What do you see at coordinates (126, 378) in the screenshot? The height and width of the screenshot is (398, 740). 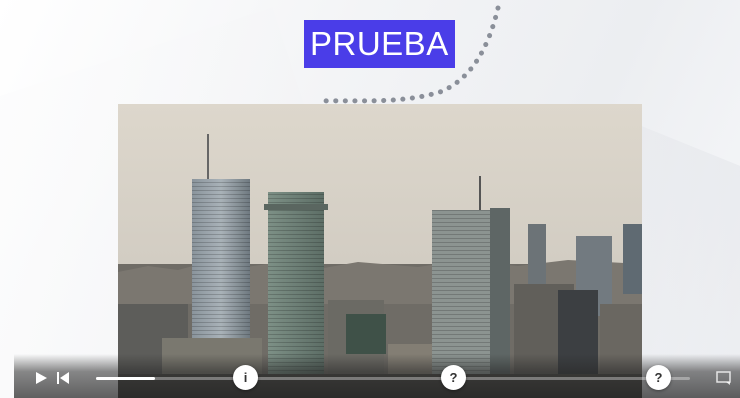 I see `progress-fill` at bounding box center [126, 378].